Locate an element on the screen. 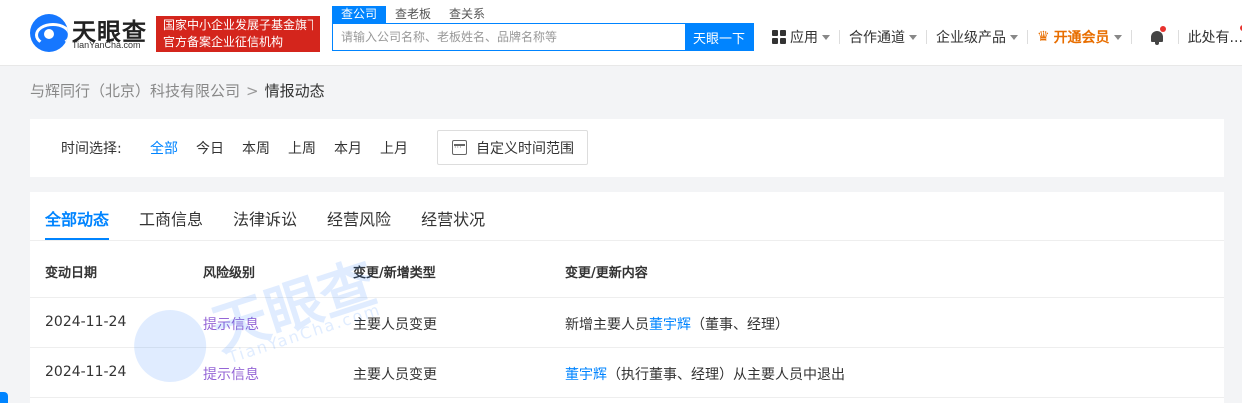 The width and height of the screenshot is (1242, 403). nav-vip-label: 开通会员 is located at coordinates (1081, 38).